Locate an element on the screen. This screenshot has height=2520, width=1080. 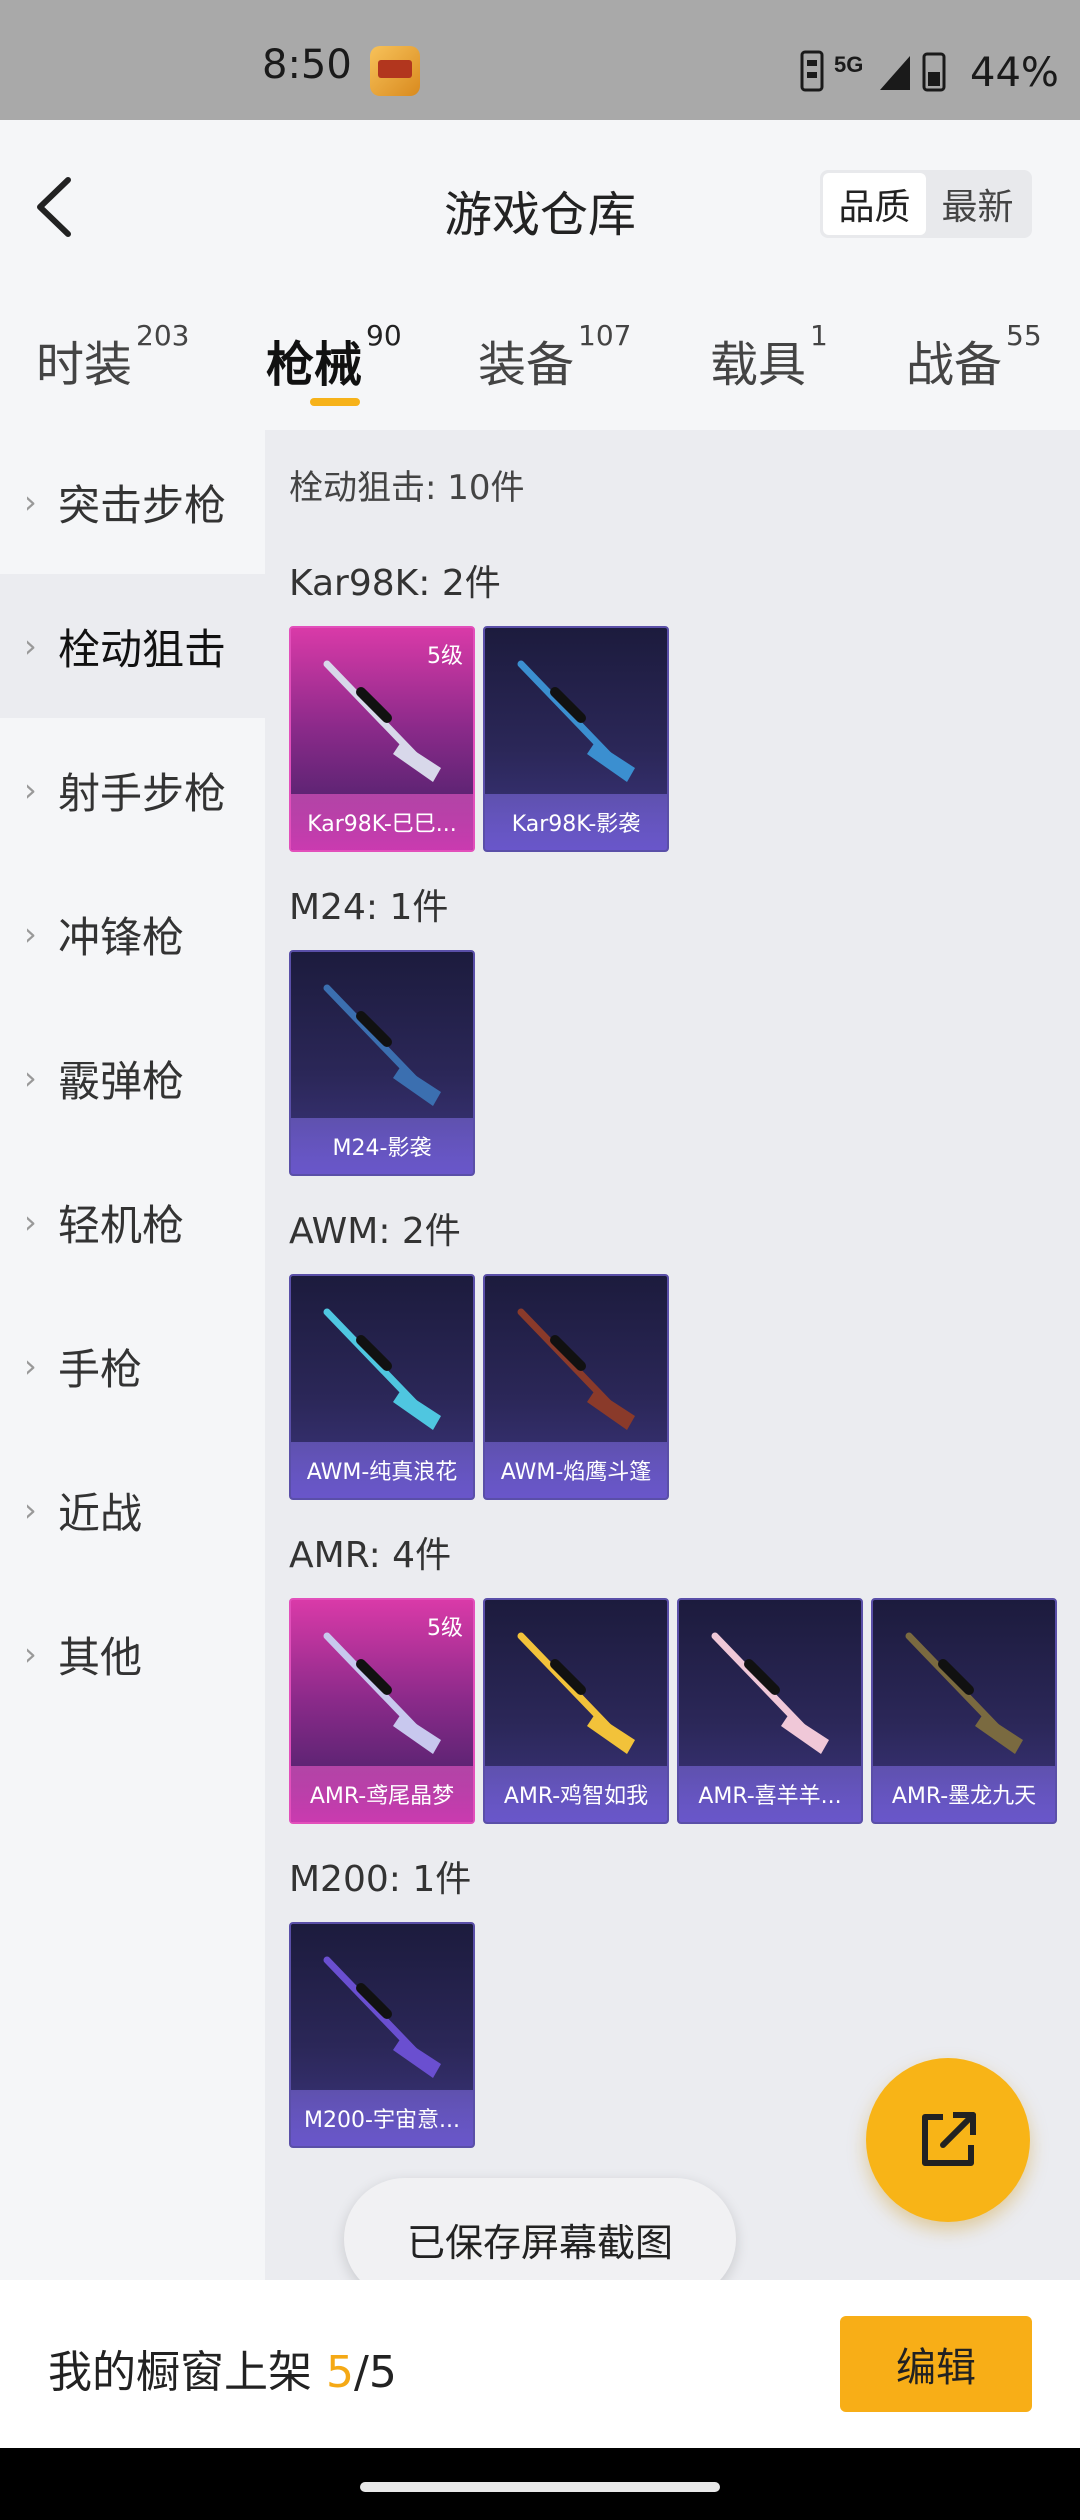
item-name: M24-影袭 is located at coordinates (382, 1146).